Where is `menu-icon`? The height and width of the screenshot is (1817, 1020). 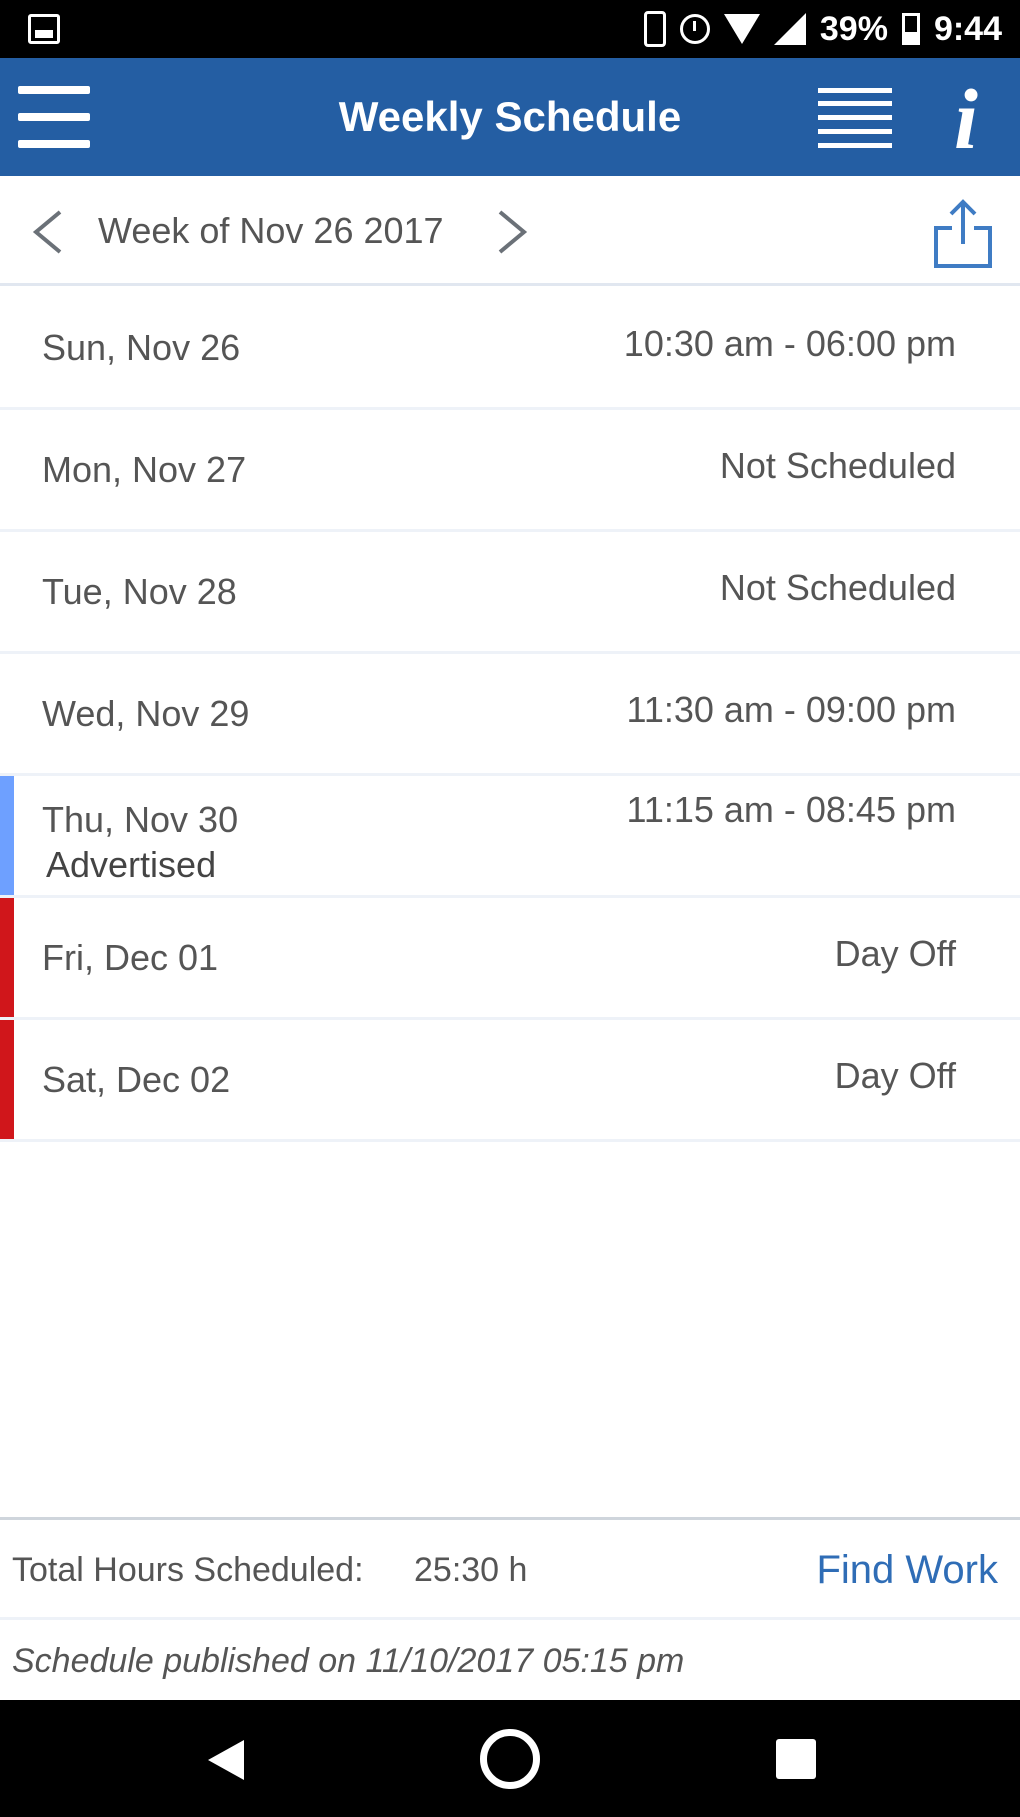 menu-icon is located at coordinates (54, 117).